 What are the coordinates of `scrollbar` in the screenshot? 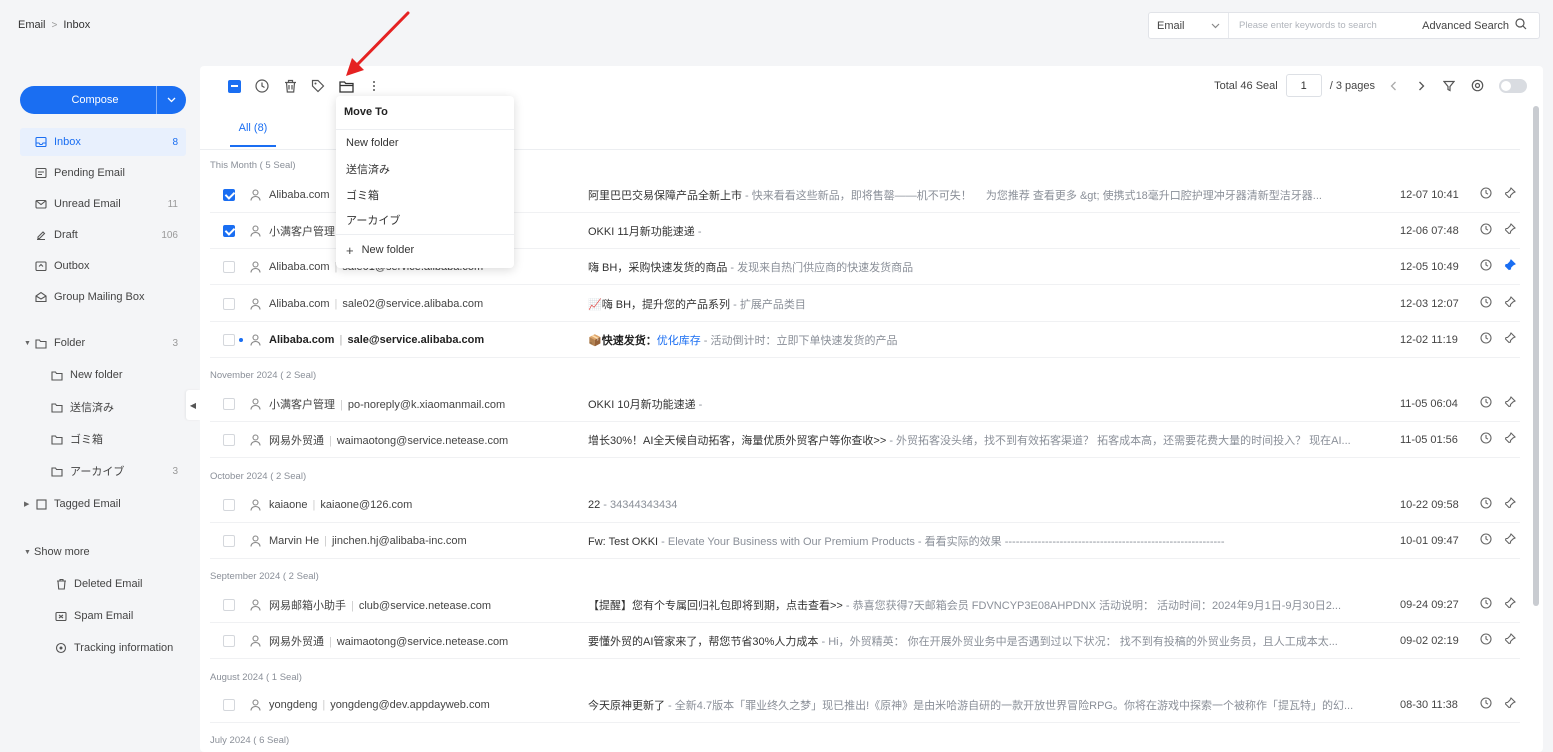 It's located at (1536, 356).